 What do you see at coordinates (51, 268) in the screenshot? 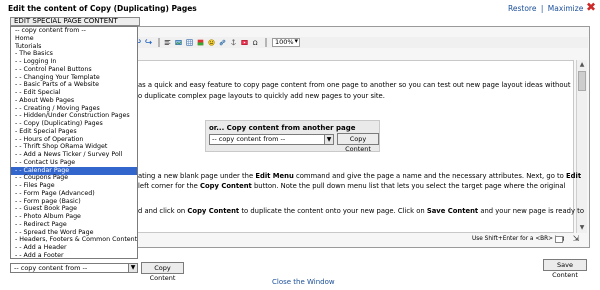
I see `bottom-select-value: -- copy content from --` at bounding box center [51, 268].